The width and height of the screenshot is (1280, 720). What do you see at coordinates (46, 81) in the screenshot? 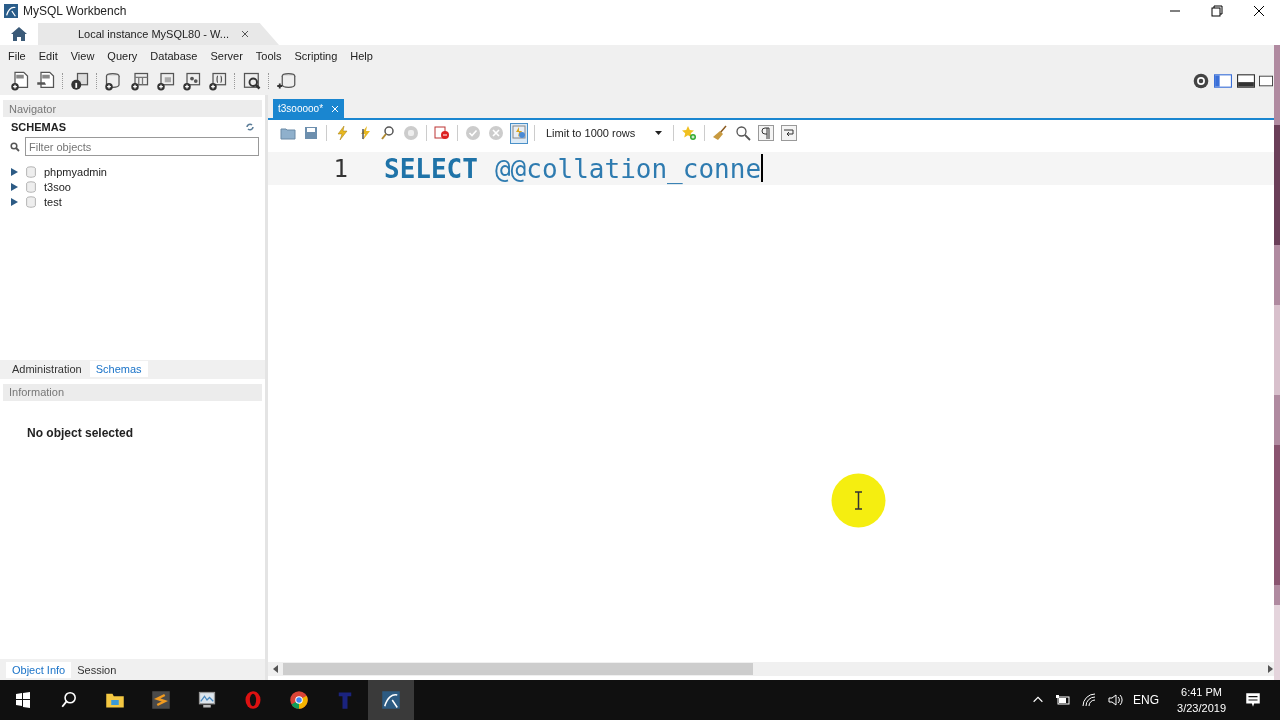
I see `open-sql-file-icon` at bounding box center [46, 81].